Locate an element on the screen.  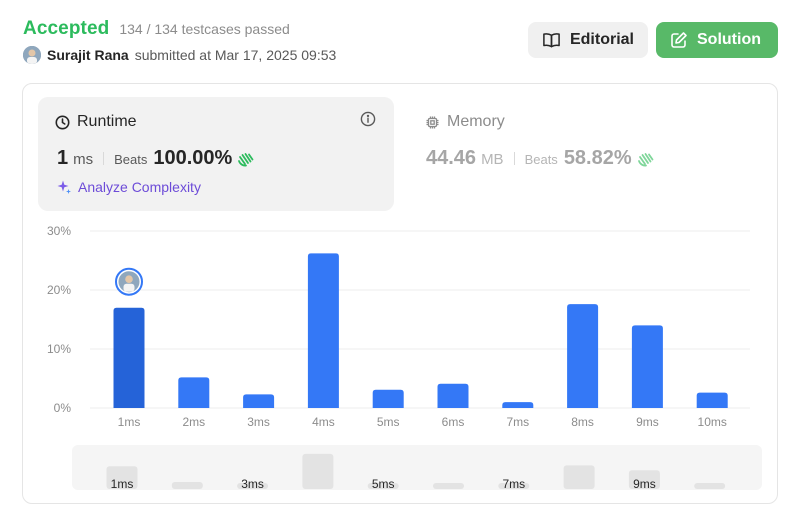
bar-6ms is located at coordinates (453, 395).